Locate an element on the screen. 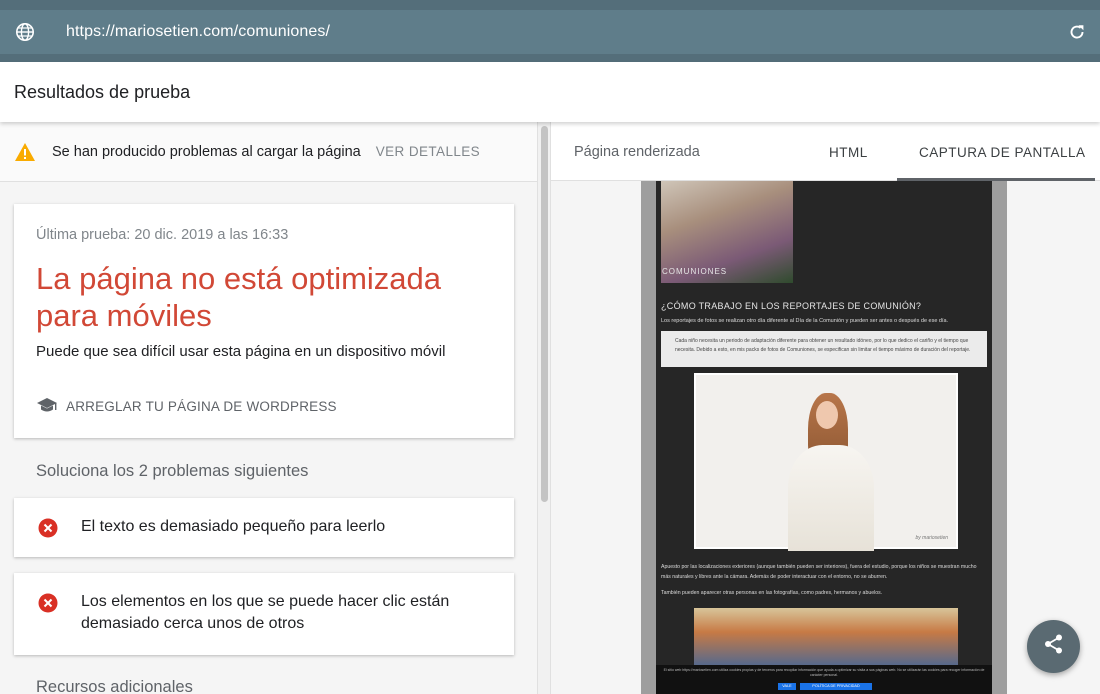  girl-dress is located at coordinates (831, 498).